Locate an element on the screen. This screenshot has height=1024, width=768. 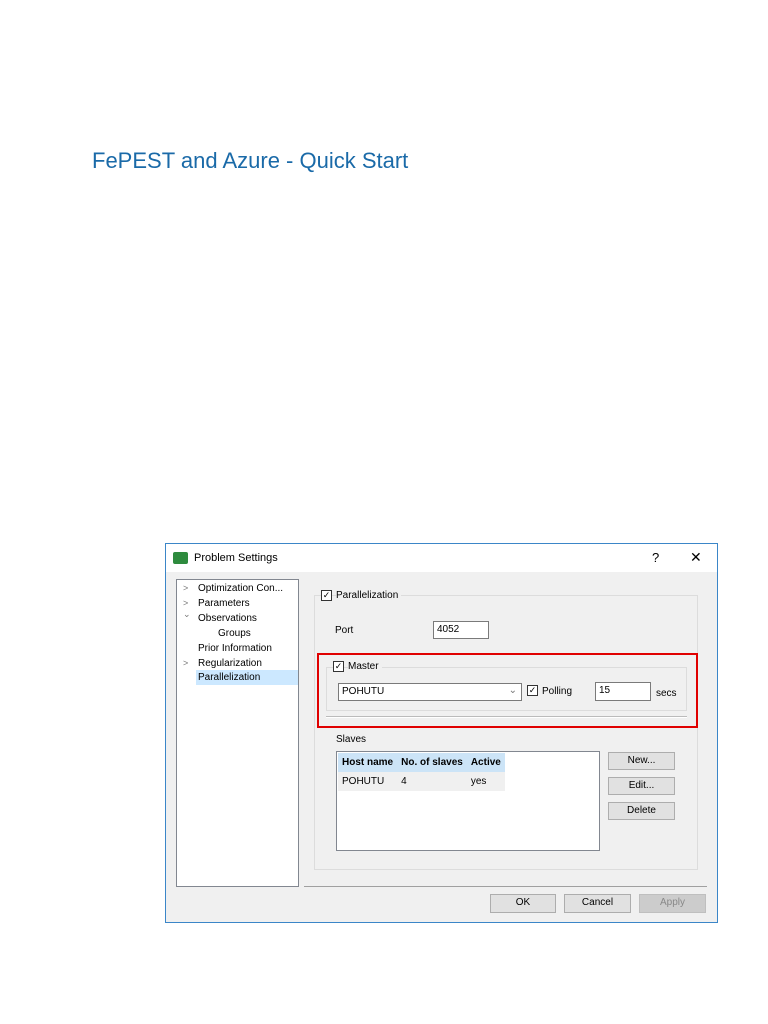
master-label: Master is located at coordinates (365, 666).